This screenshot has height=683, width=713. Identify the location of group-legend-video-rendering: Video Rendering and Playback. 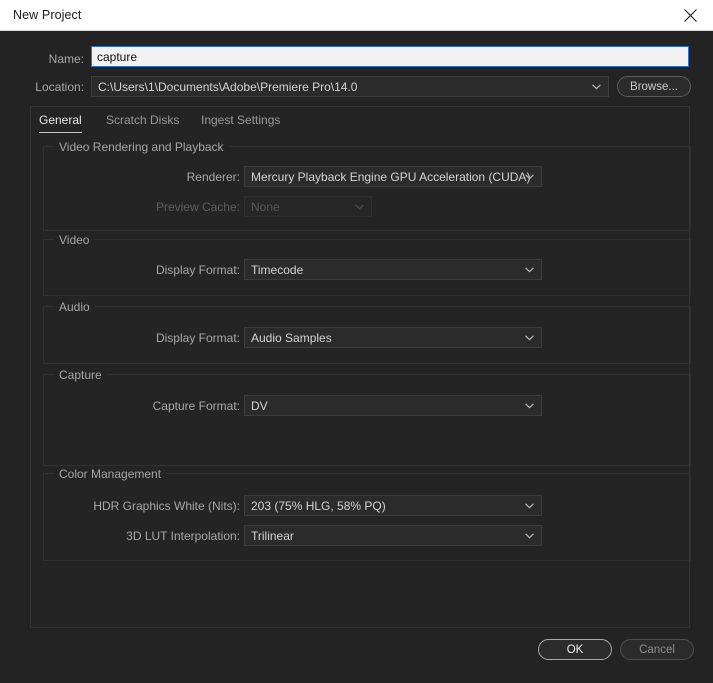
(141, 147).